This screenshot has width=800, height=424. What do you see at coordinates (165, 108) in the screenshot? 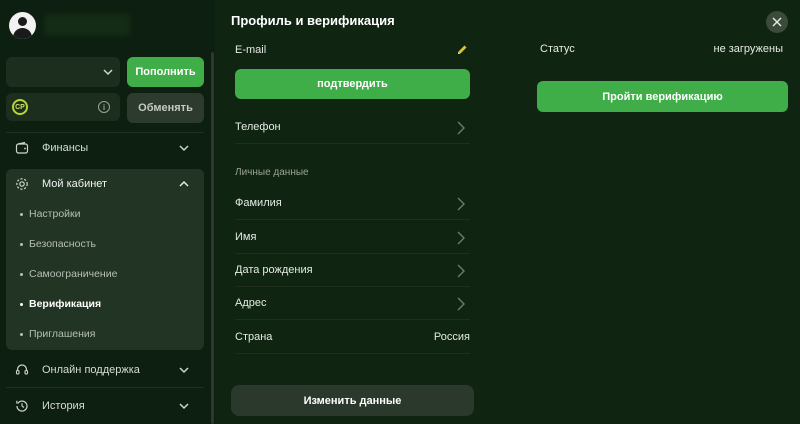
I see `exchange-button: Обменять` at bounding box center [165, 108].